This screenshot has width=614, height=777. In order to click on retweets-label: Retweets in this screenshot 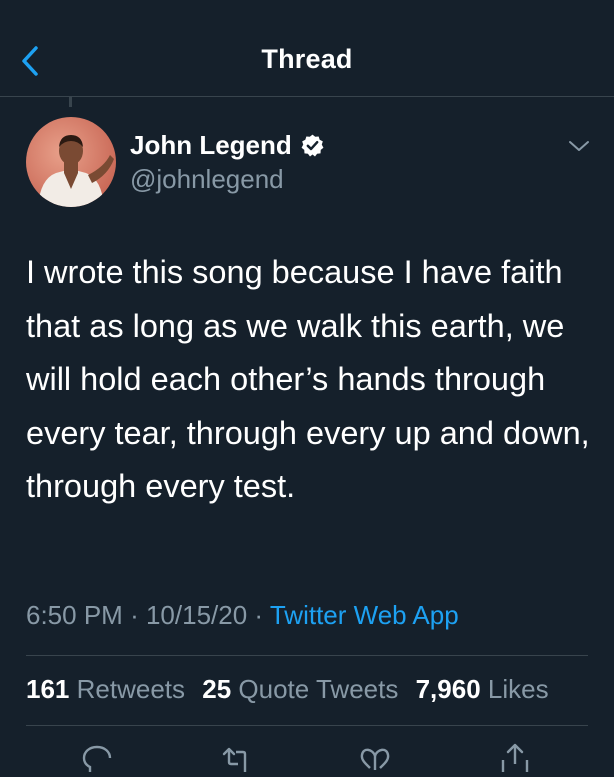, I will do `click(131, 689)`.